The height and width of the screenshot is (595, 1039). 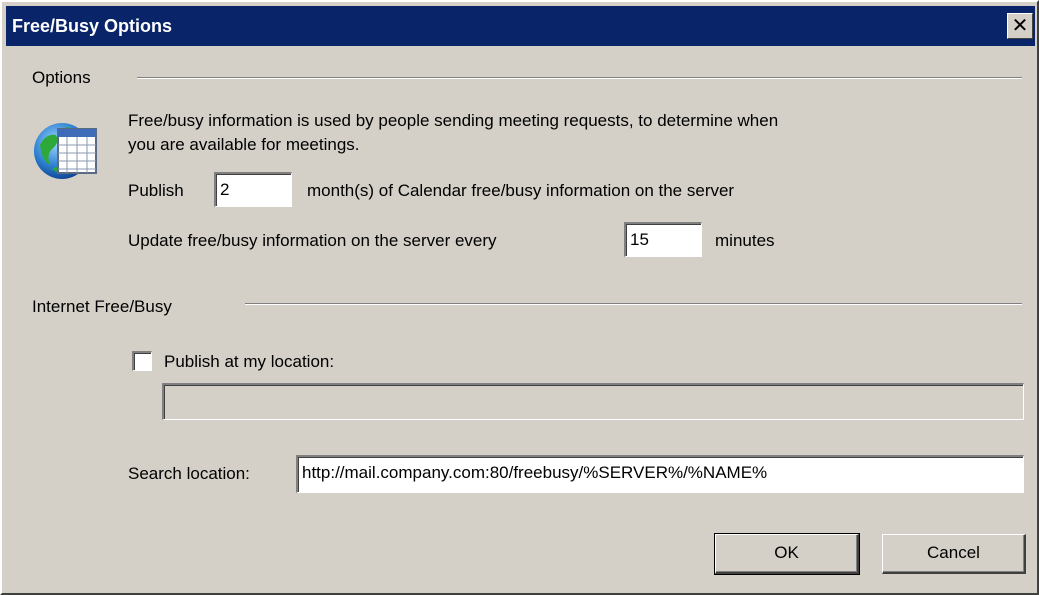 What do you see at coordinates (954, 554) in the screenshot?
I see `cancel-button: Cancel` at bounding box center [954, 554].